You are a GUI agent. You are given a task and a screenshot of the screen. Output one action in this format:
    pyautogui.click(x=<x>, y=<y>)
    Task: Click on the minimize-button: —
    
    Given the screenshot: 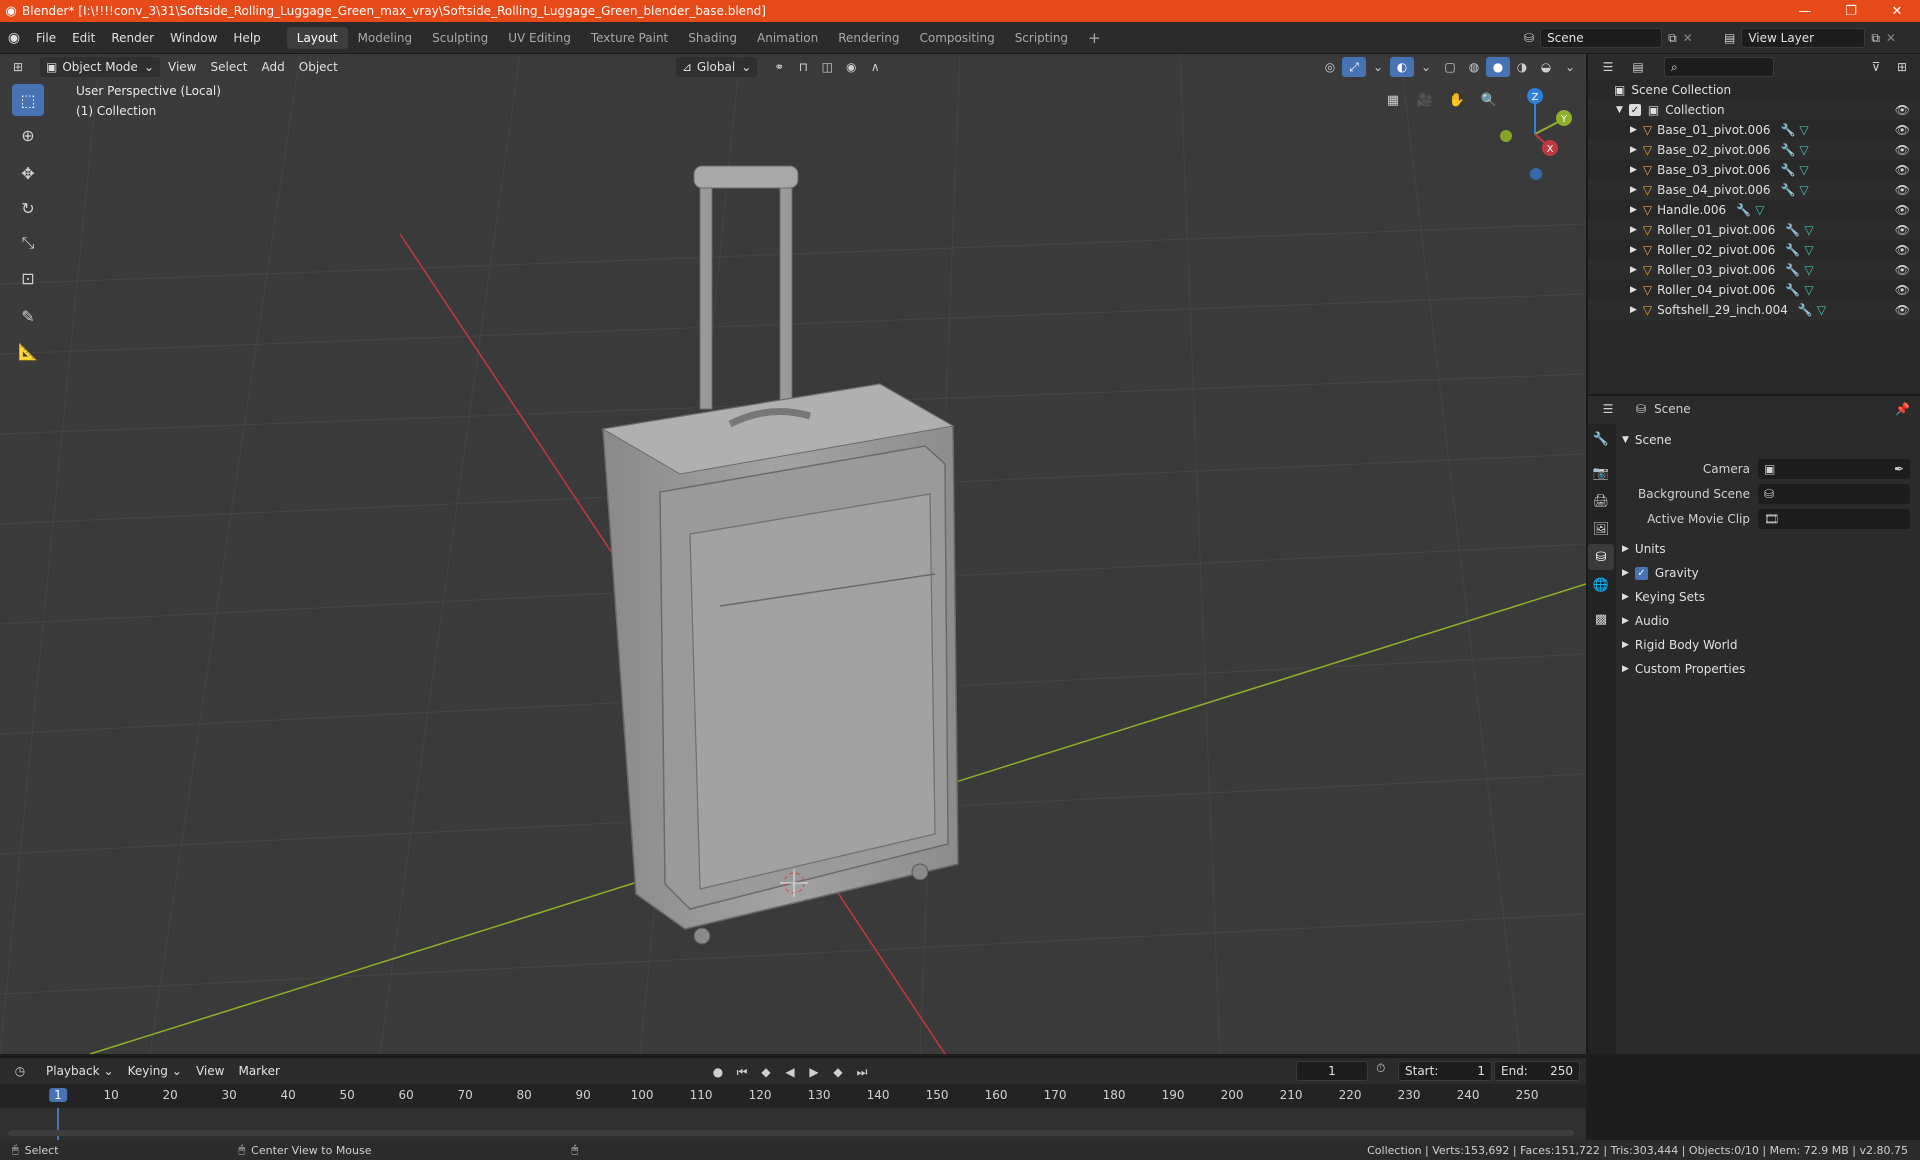 What is the action you would take?
    pyautogui.click(x=1805, y=11)
    